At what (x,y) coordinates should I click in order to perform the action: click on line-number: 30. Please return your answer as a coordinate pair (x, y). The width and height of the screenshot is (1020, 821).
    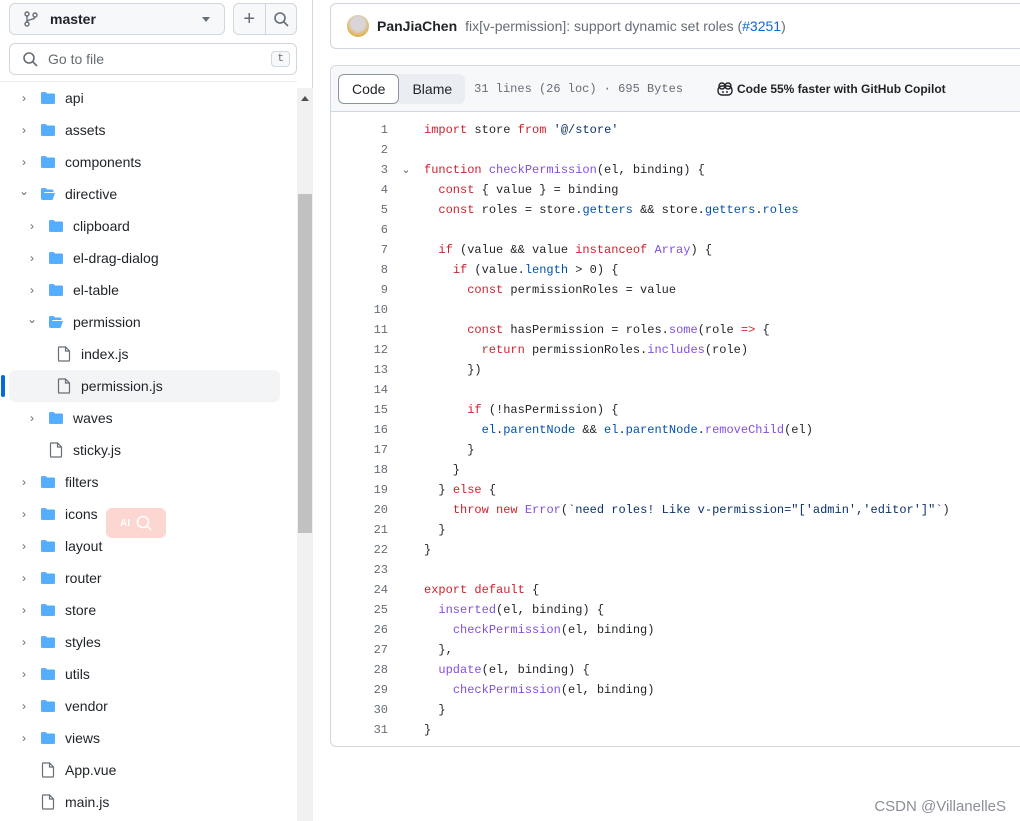
    Looking at the image, I should click on (359, 710).